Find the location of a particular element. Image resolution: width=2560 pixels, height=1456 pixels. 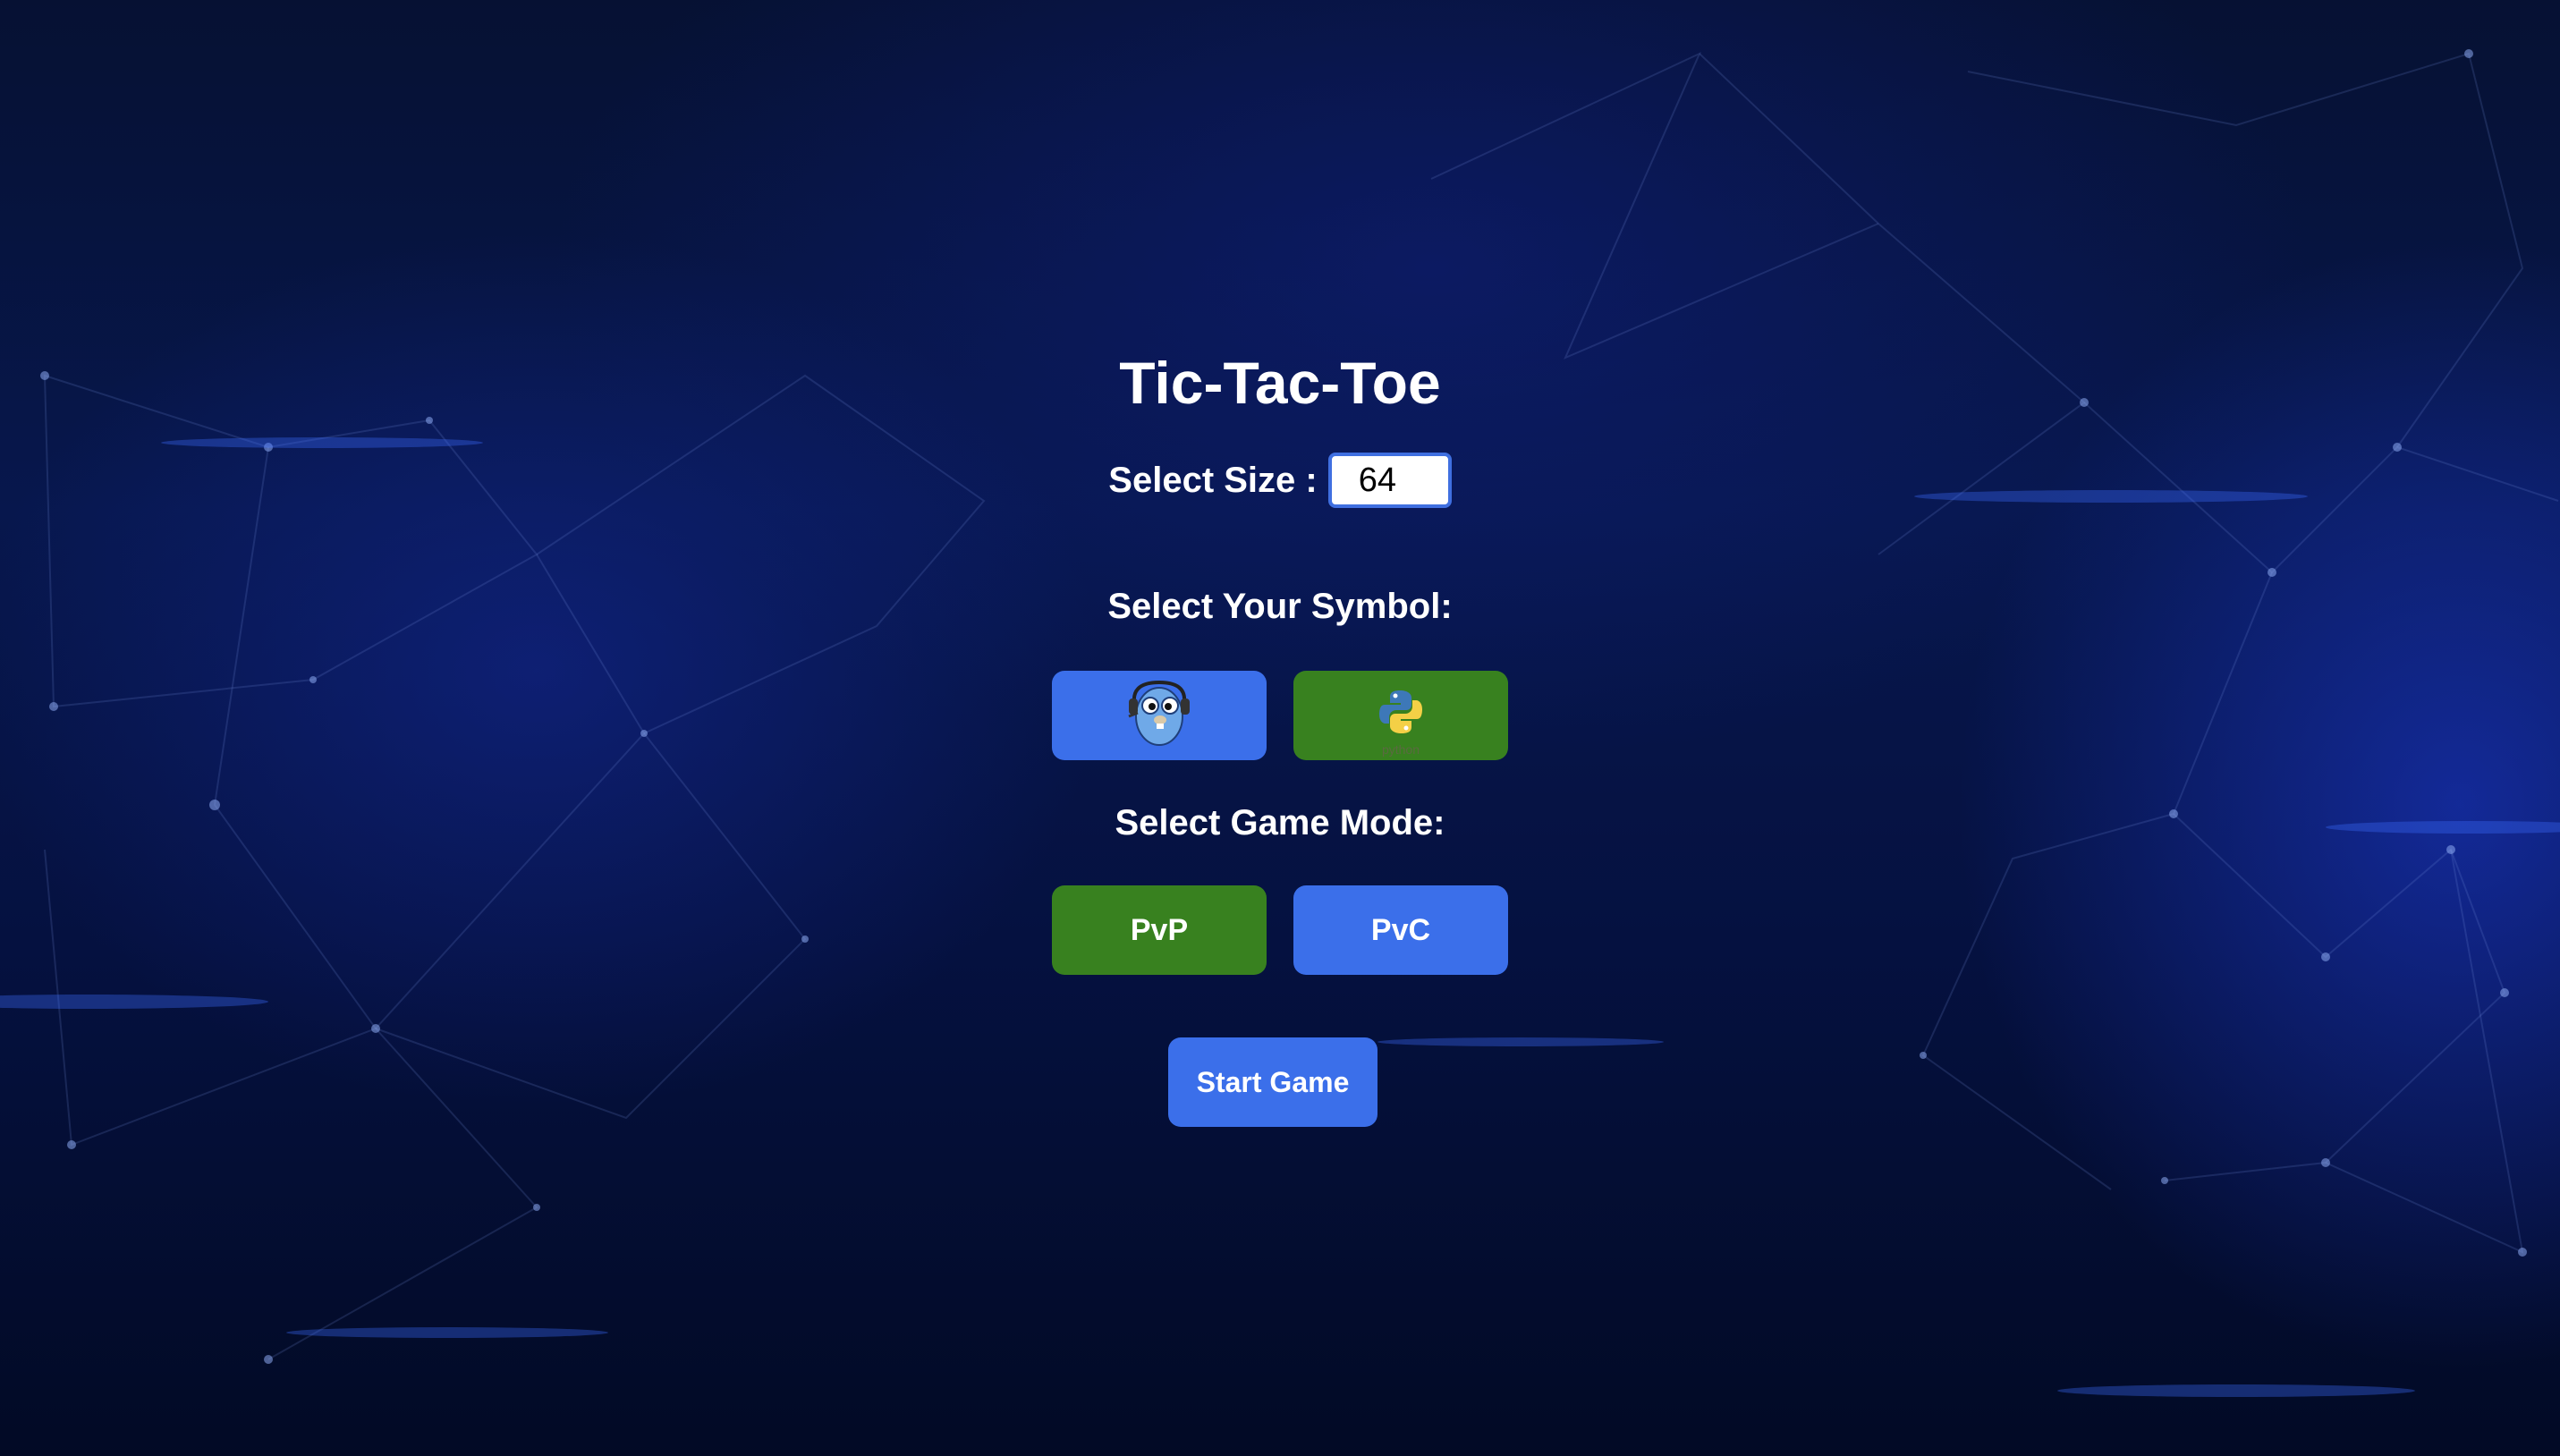

symbol-gopher-button is located at coordinates (1159, 715).